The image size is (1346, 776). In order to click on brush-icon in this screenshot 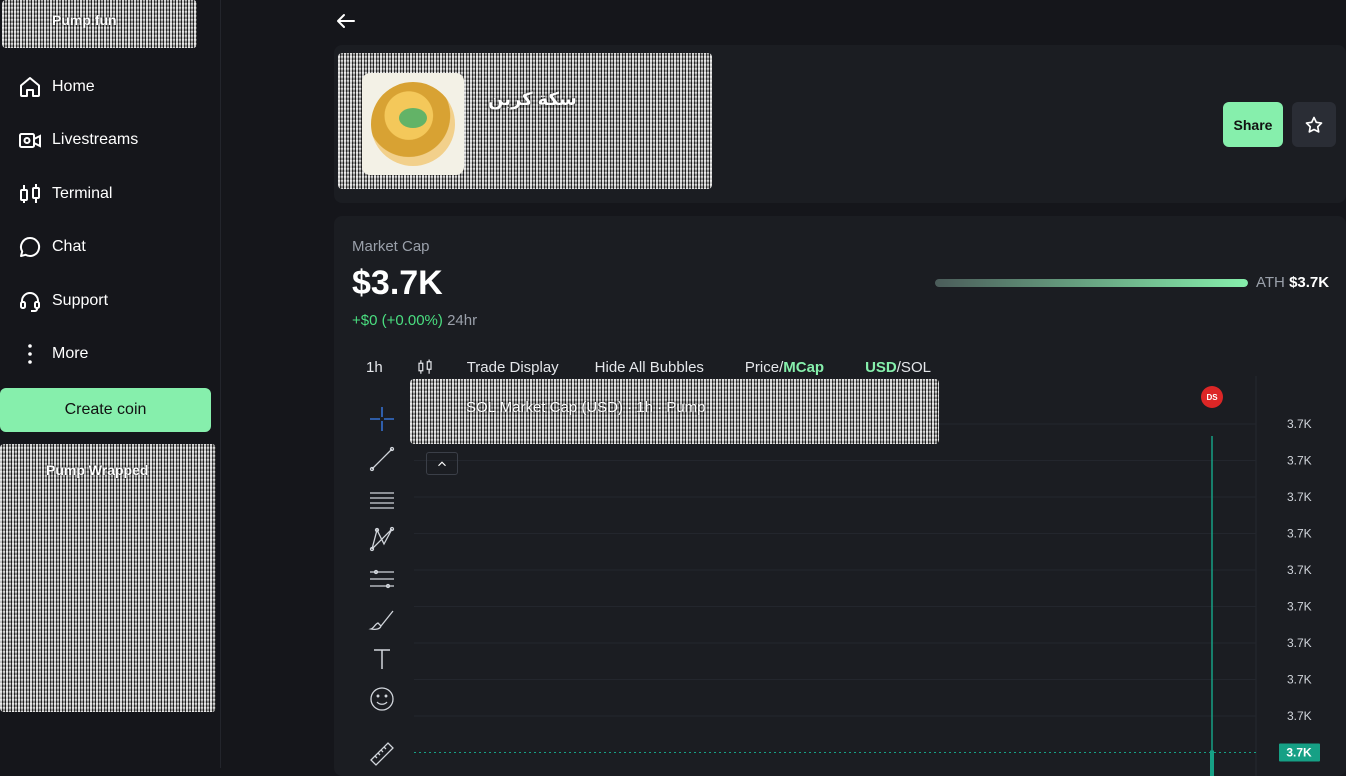, I will do `click(382, 619)`.